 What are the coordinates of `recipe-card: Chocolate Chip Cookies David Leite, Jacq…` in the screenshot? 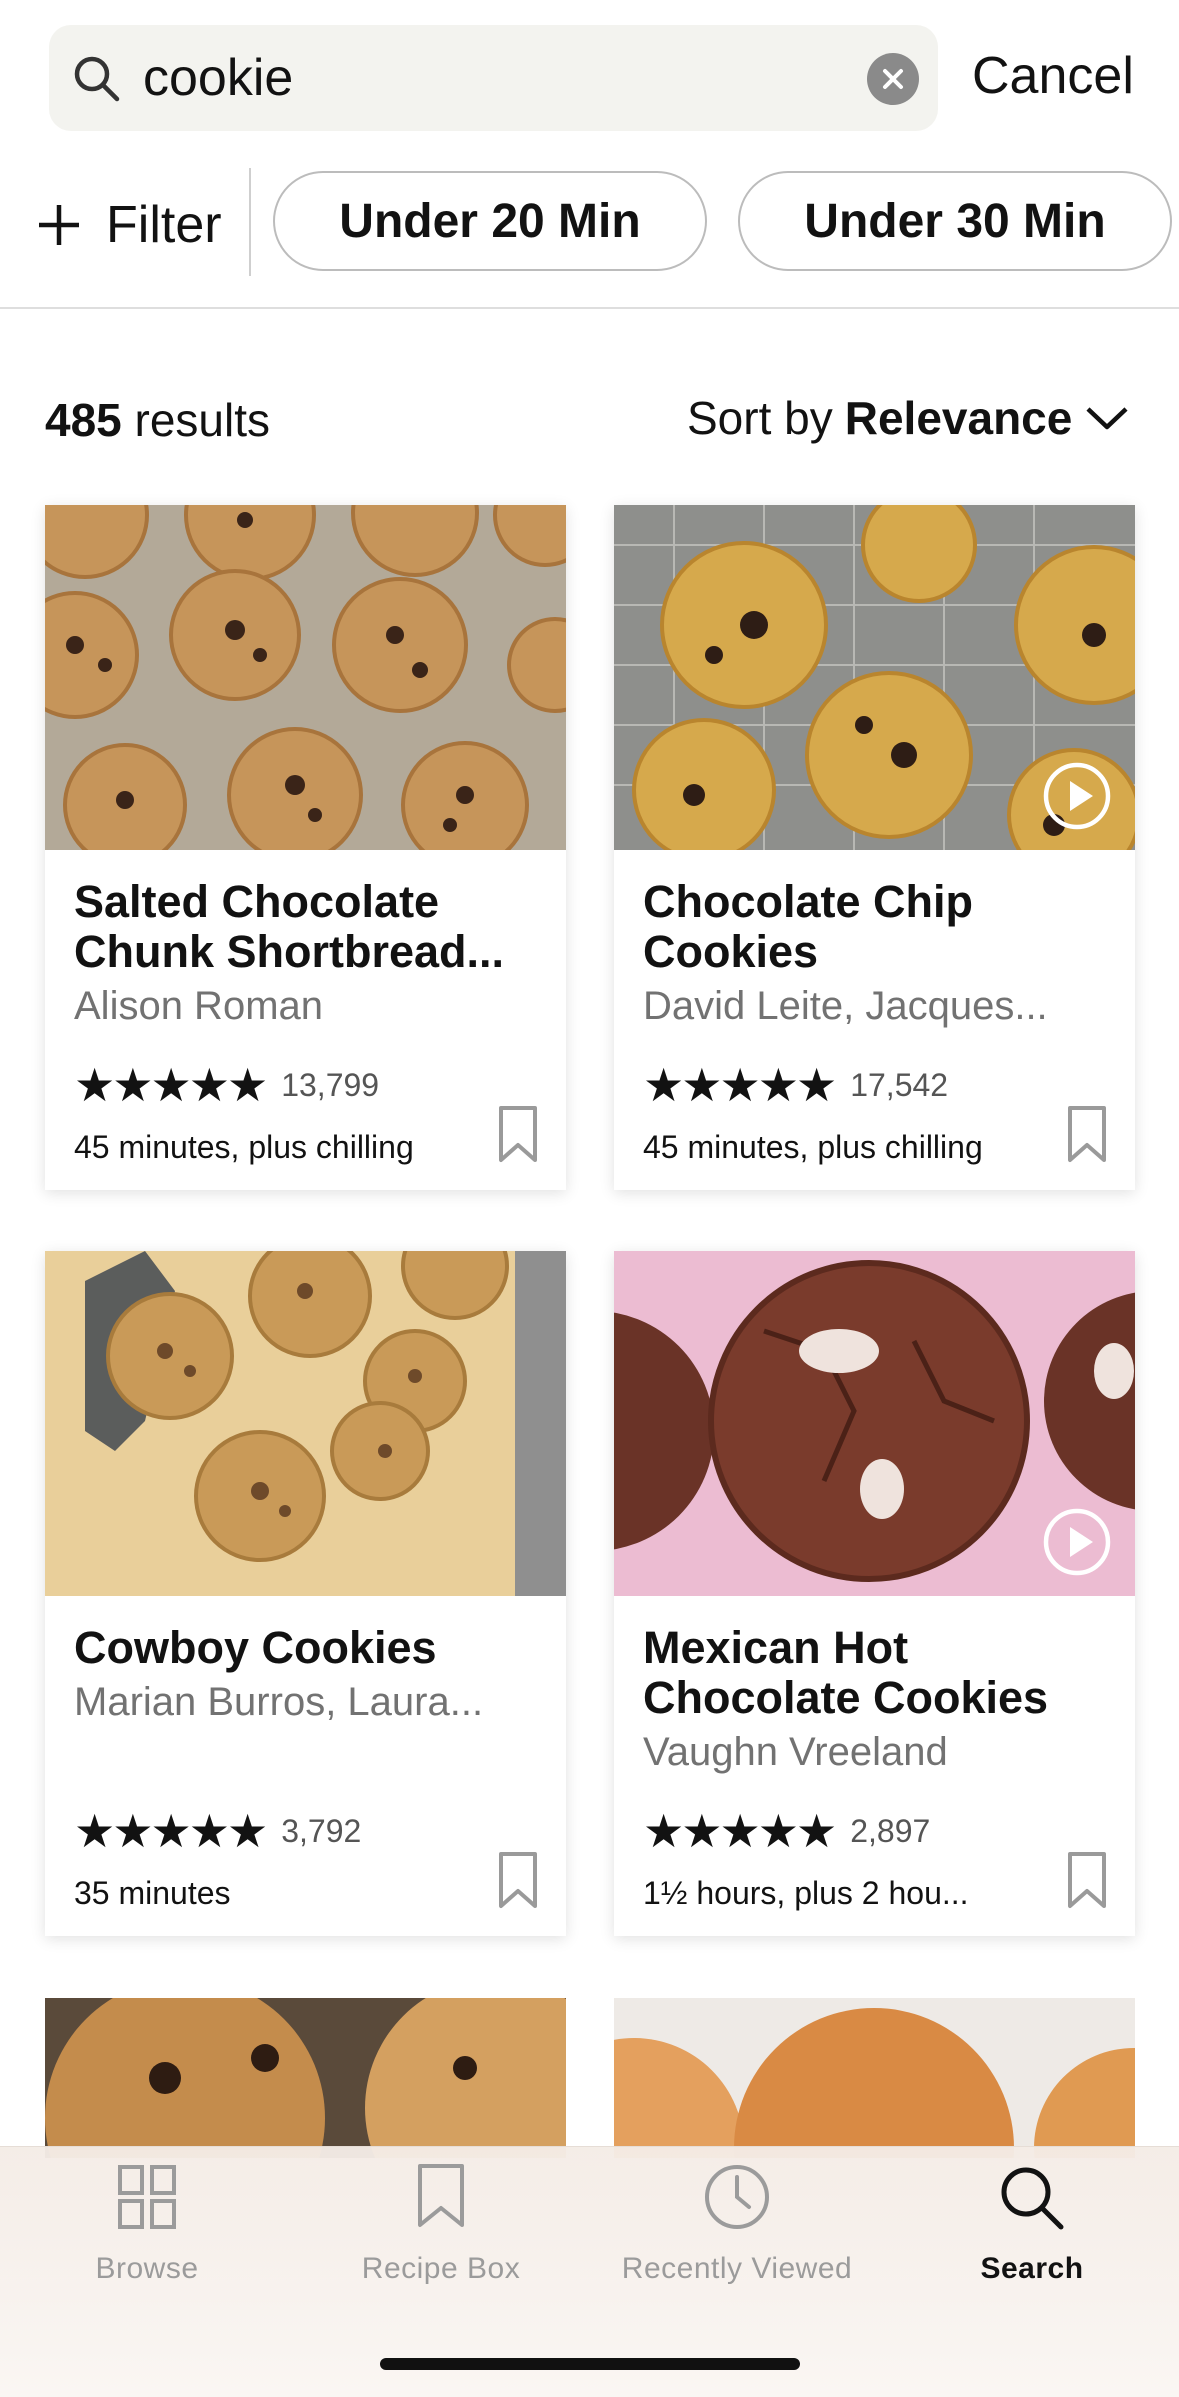 It's located at (874, 847).